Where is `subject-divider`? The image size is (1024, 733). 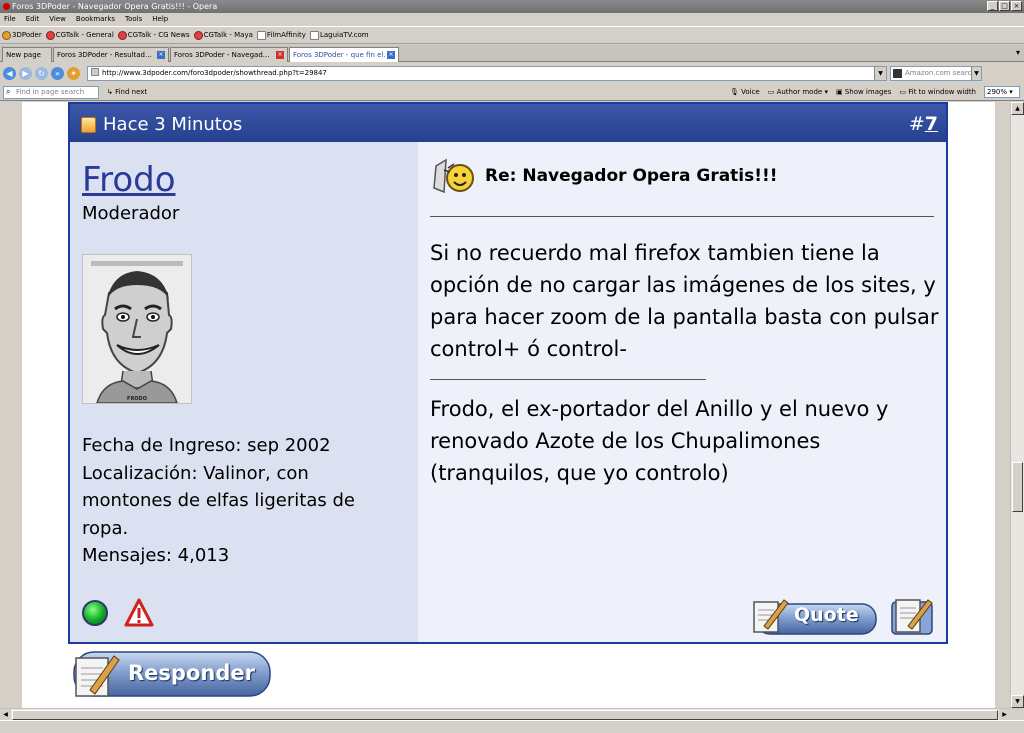 subject-divider is located at coordinates (682, 216).